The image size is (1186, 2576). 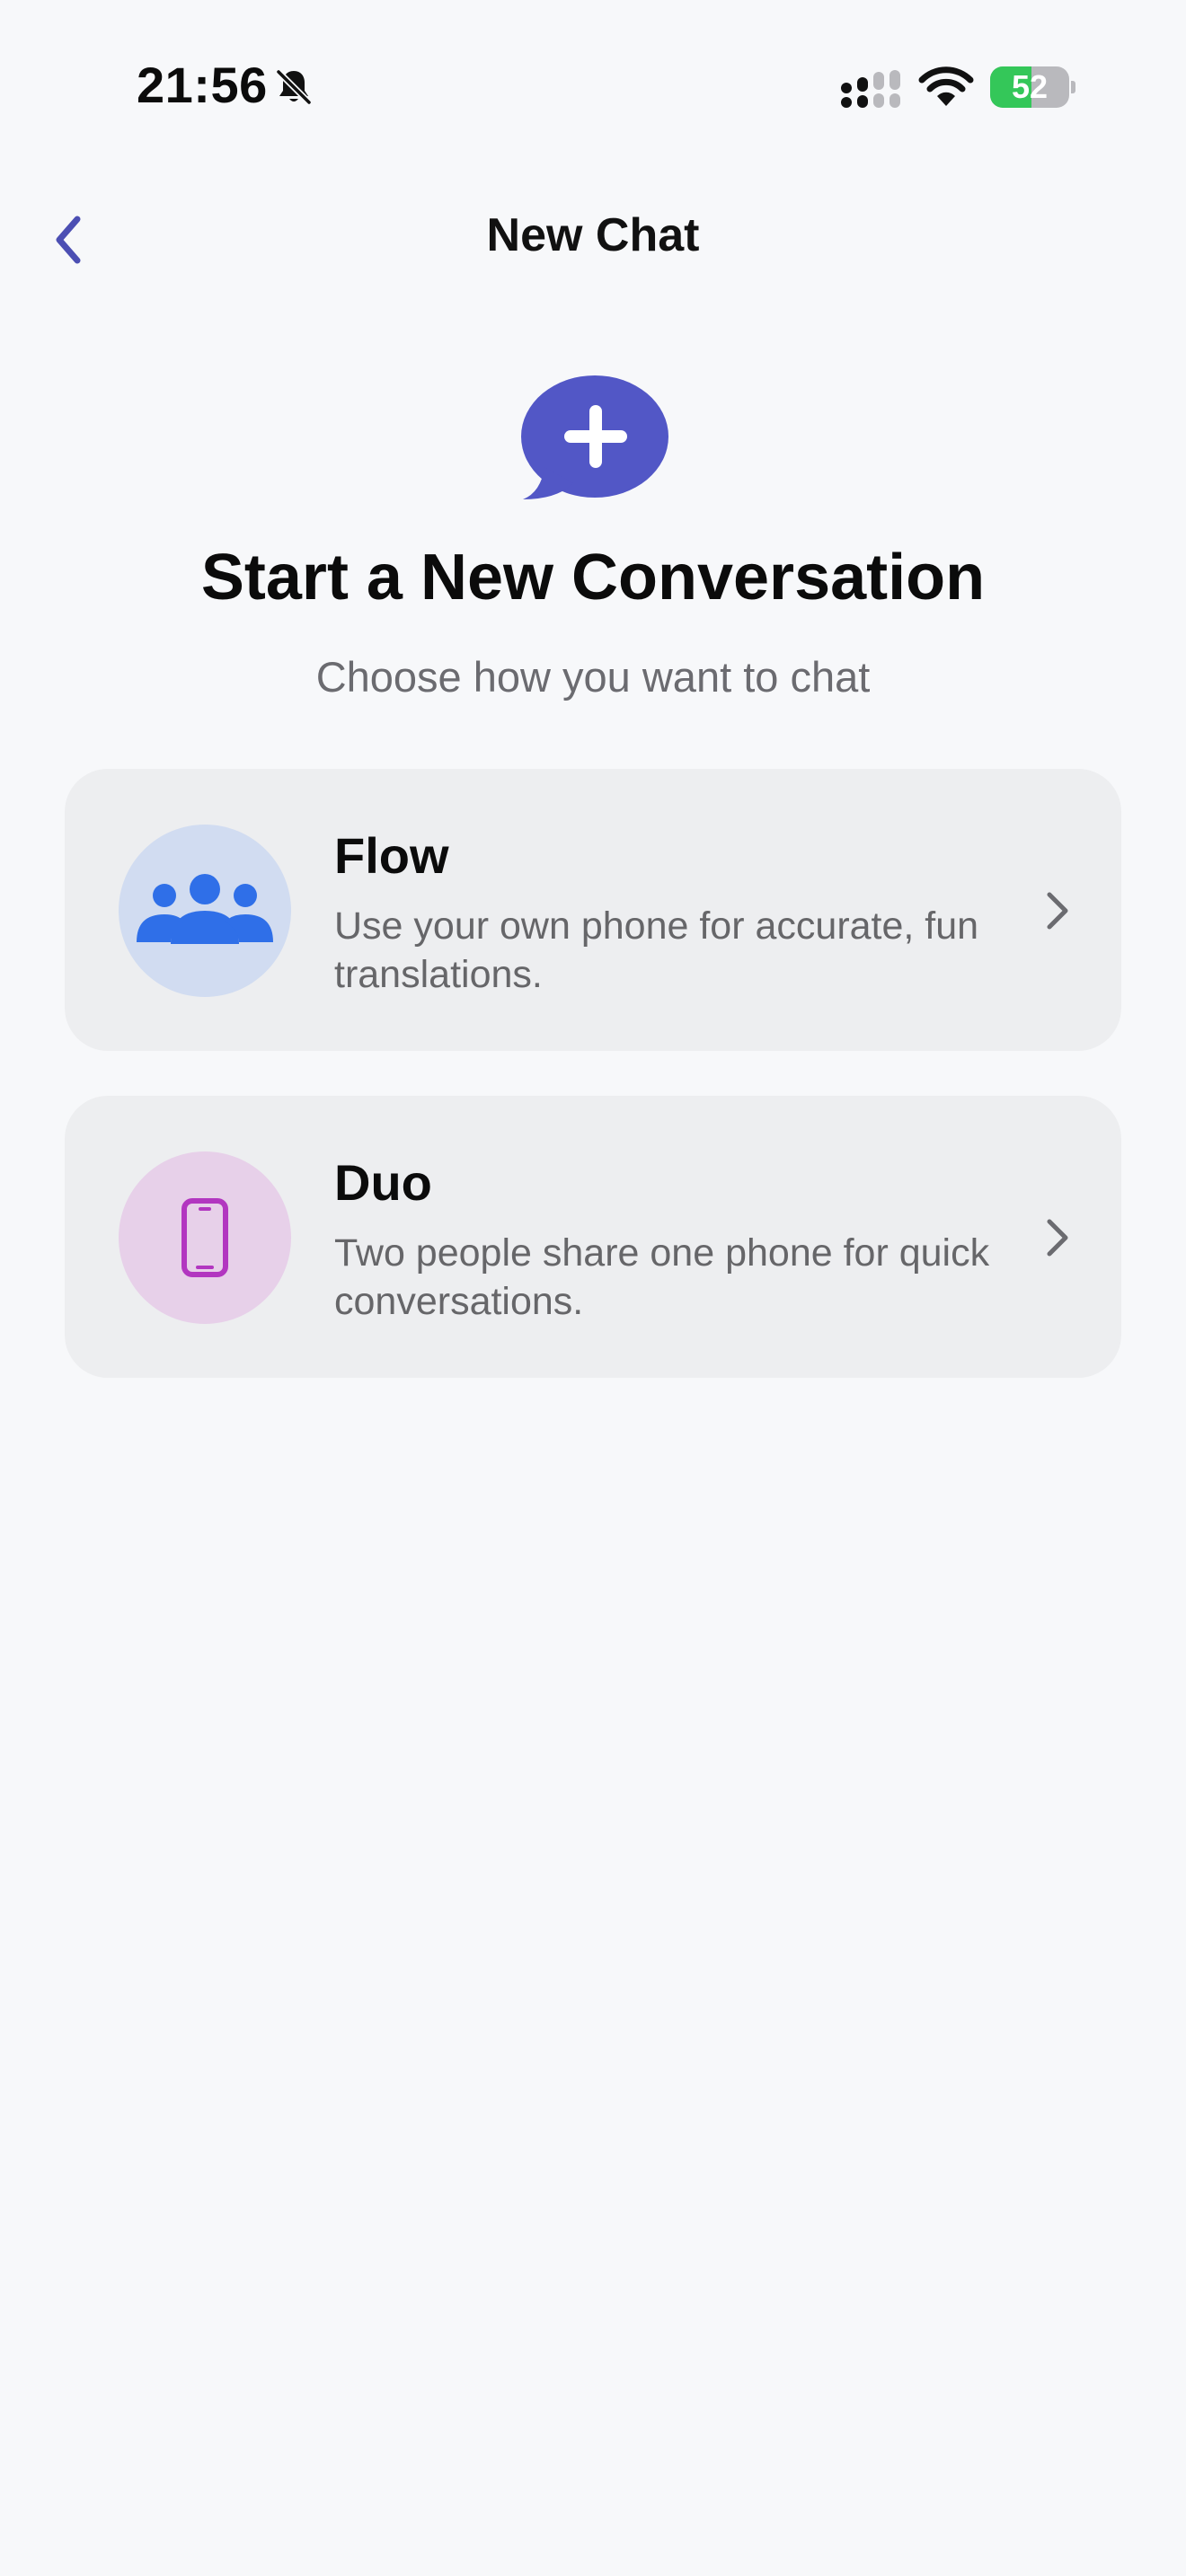 I want to click on battery-body: 52, so click(x=1029, y=87).